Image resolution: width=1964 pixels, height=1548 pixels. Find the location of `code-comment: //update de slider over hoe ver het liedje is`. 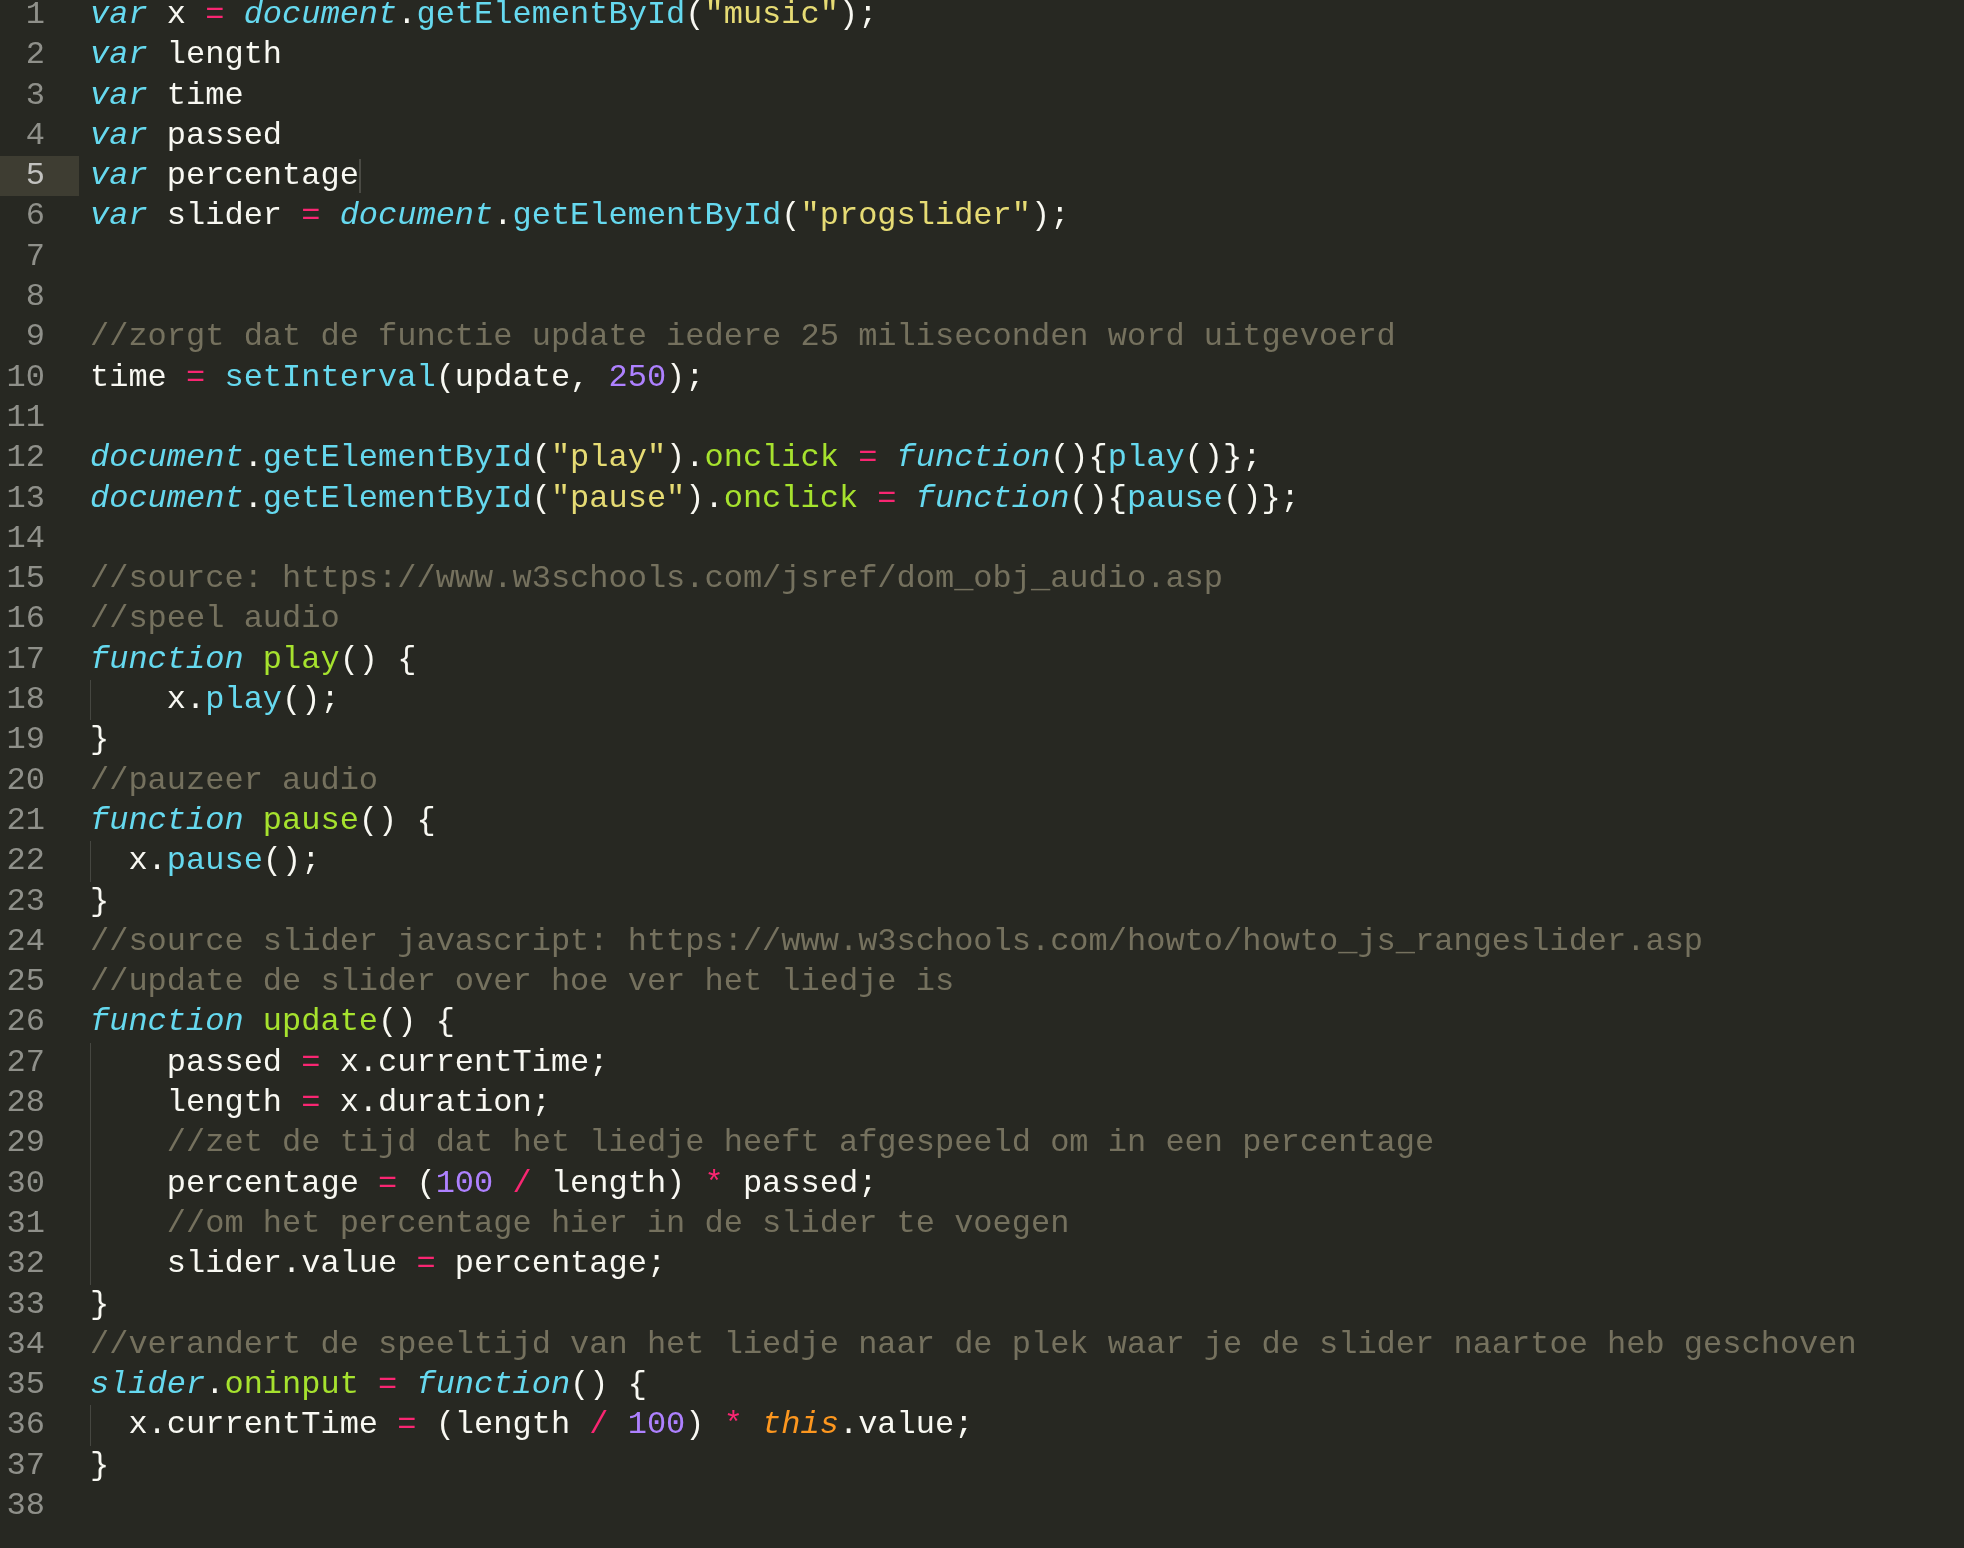

code-comment: //update de slider over hoe ver het liedje is is located at coordinates (522, 982).